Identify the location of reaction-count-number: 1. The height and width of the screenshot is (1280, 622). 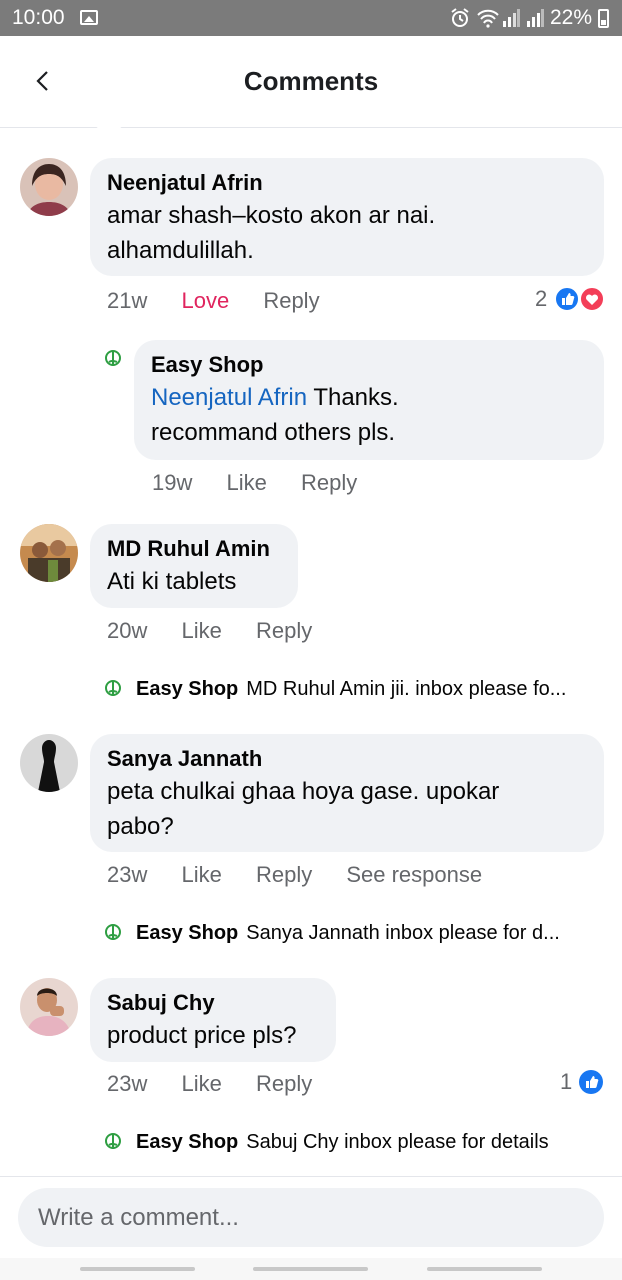
(566, 1081).